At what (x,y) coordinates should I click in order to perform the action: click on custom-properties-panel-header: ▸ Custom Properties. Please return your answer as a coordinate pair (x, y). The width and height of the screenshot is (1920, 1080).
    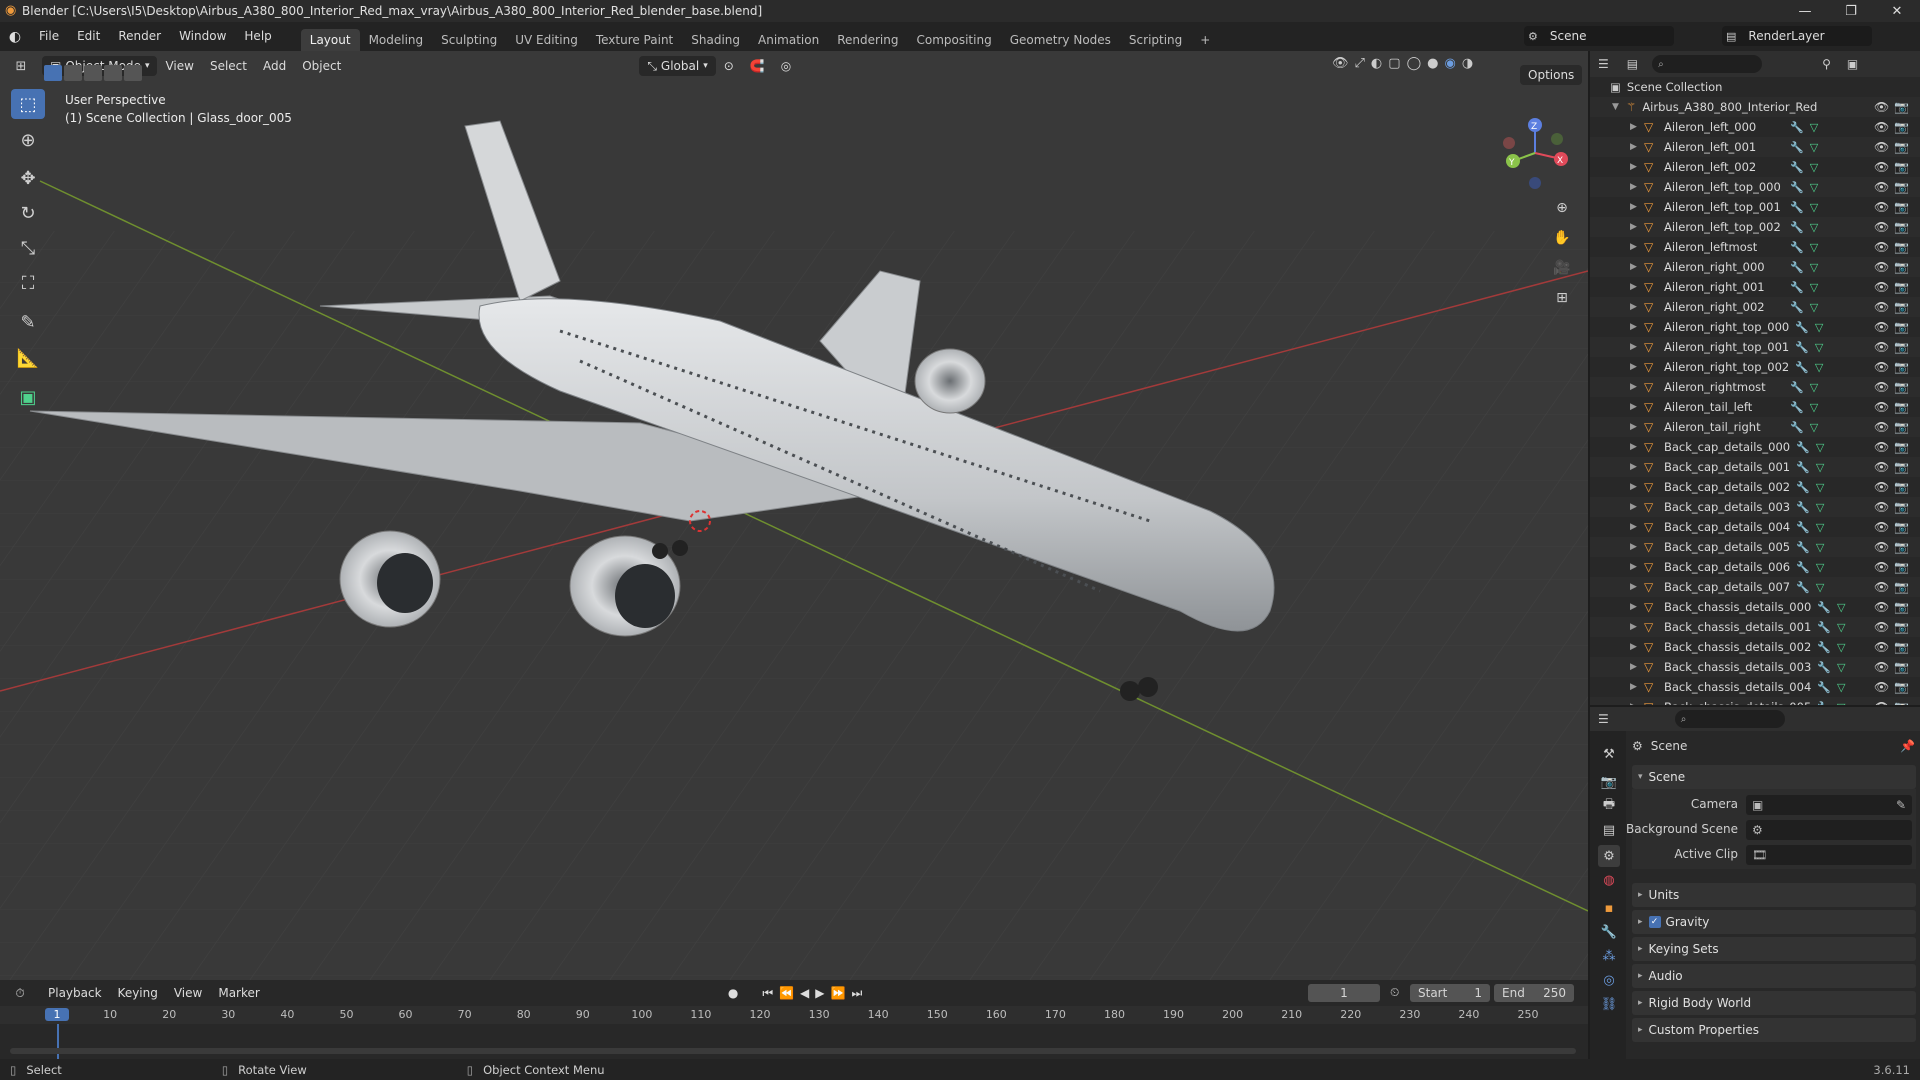
    Looking at the image, I should click on (1774, 1030).